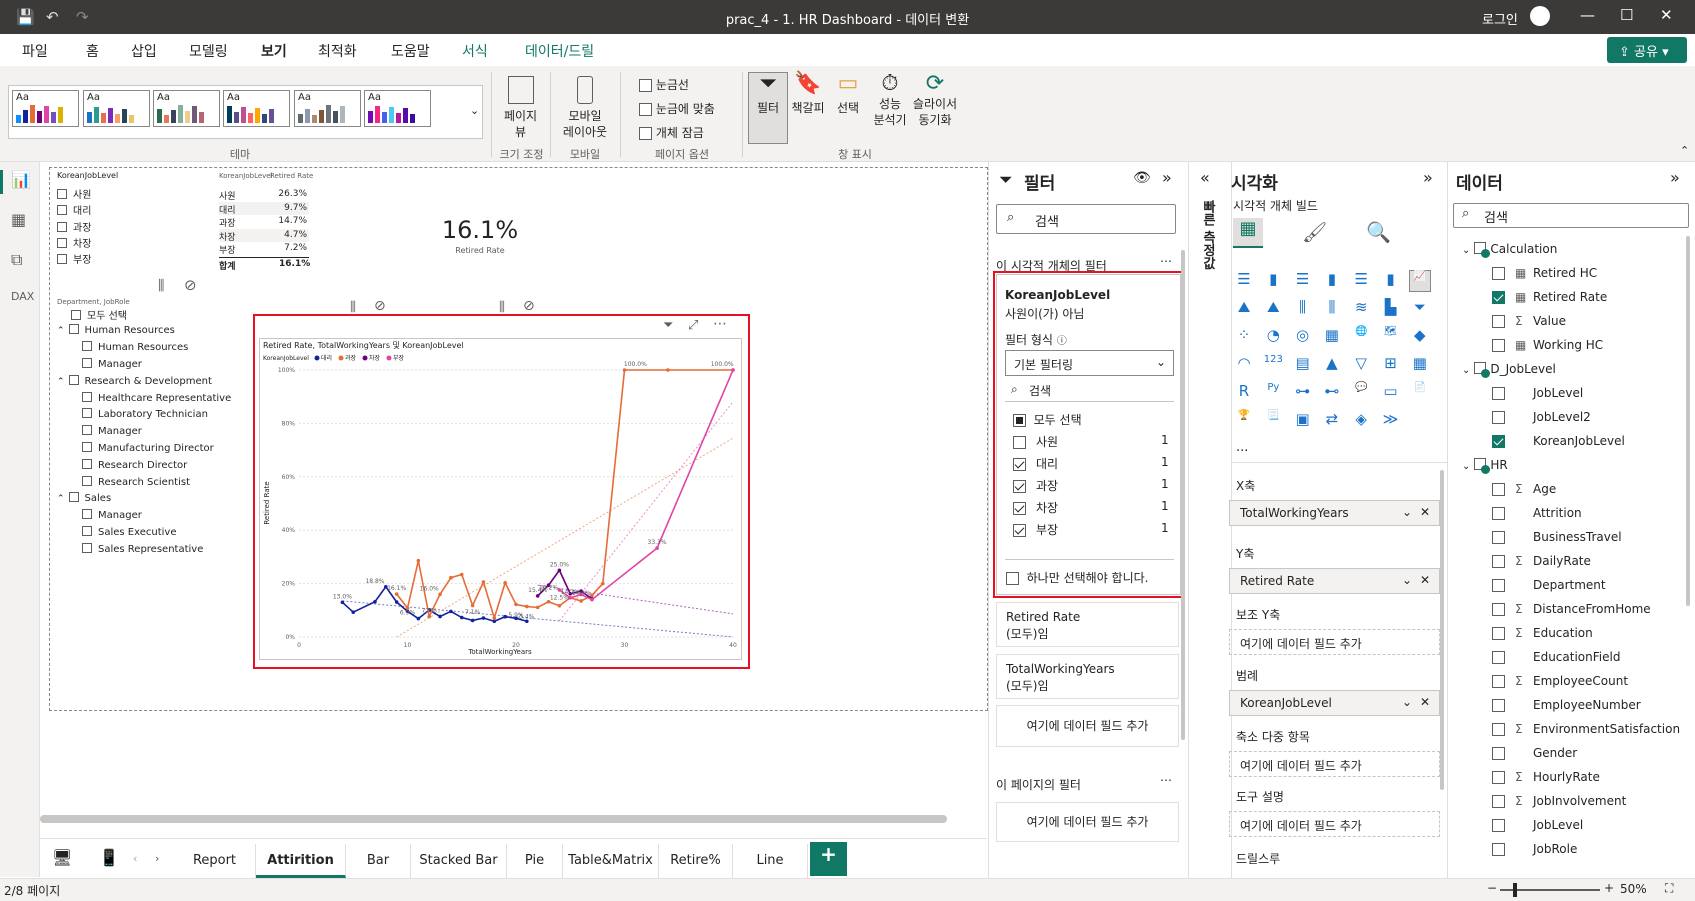 The width and height of the screenshot is (1695, 901). I want to click on slicer1-item: 대리, so click(74, 209).